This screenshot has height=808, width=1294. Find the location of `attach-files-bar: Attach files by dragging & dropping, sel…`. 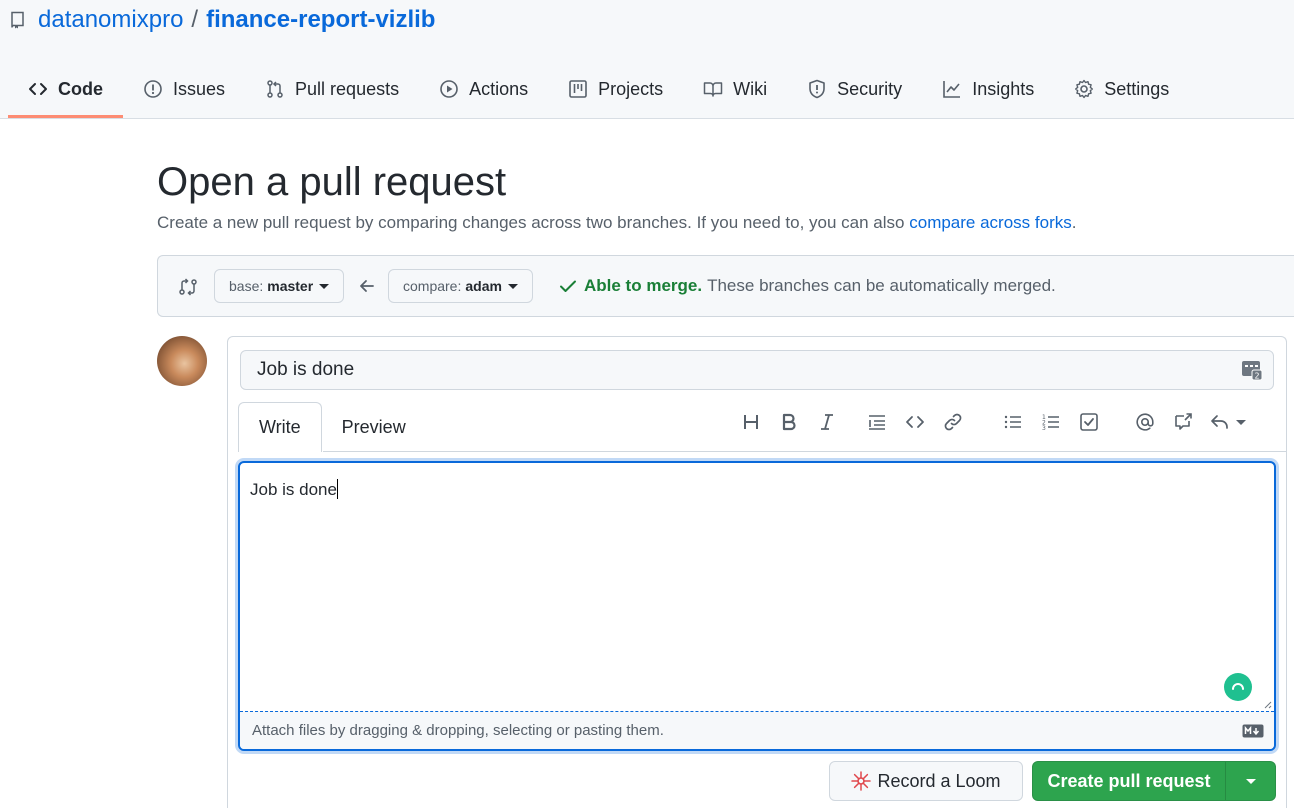

attach-files-bar: Attach files by dragging & dropping, sel… is located at coordinates (757, 730).